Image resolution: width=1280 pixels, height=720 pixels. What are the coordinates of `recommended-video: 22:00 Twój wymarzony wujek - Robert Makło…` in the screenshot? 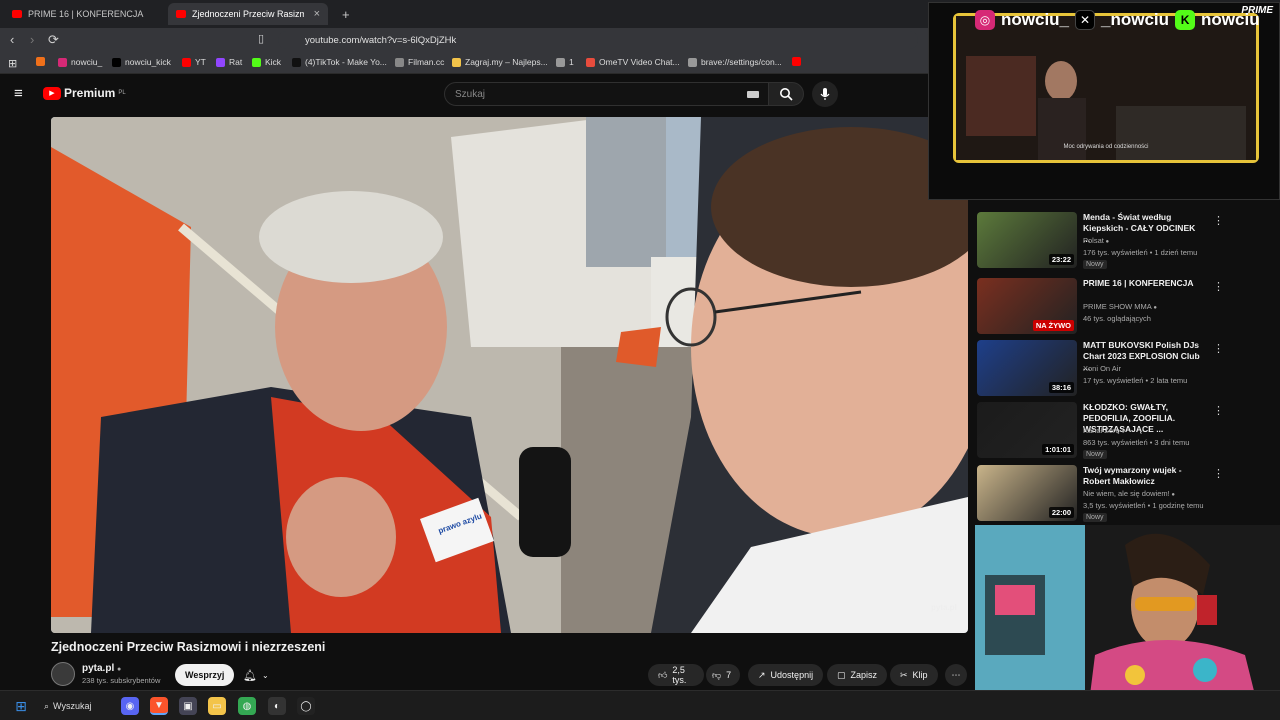 It's located at (1127, 494).